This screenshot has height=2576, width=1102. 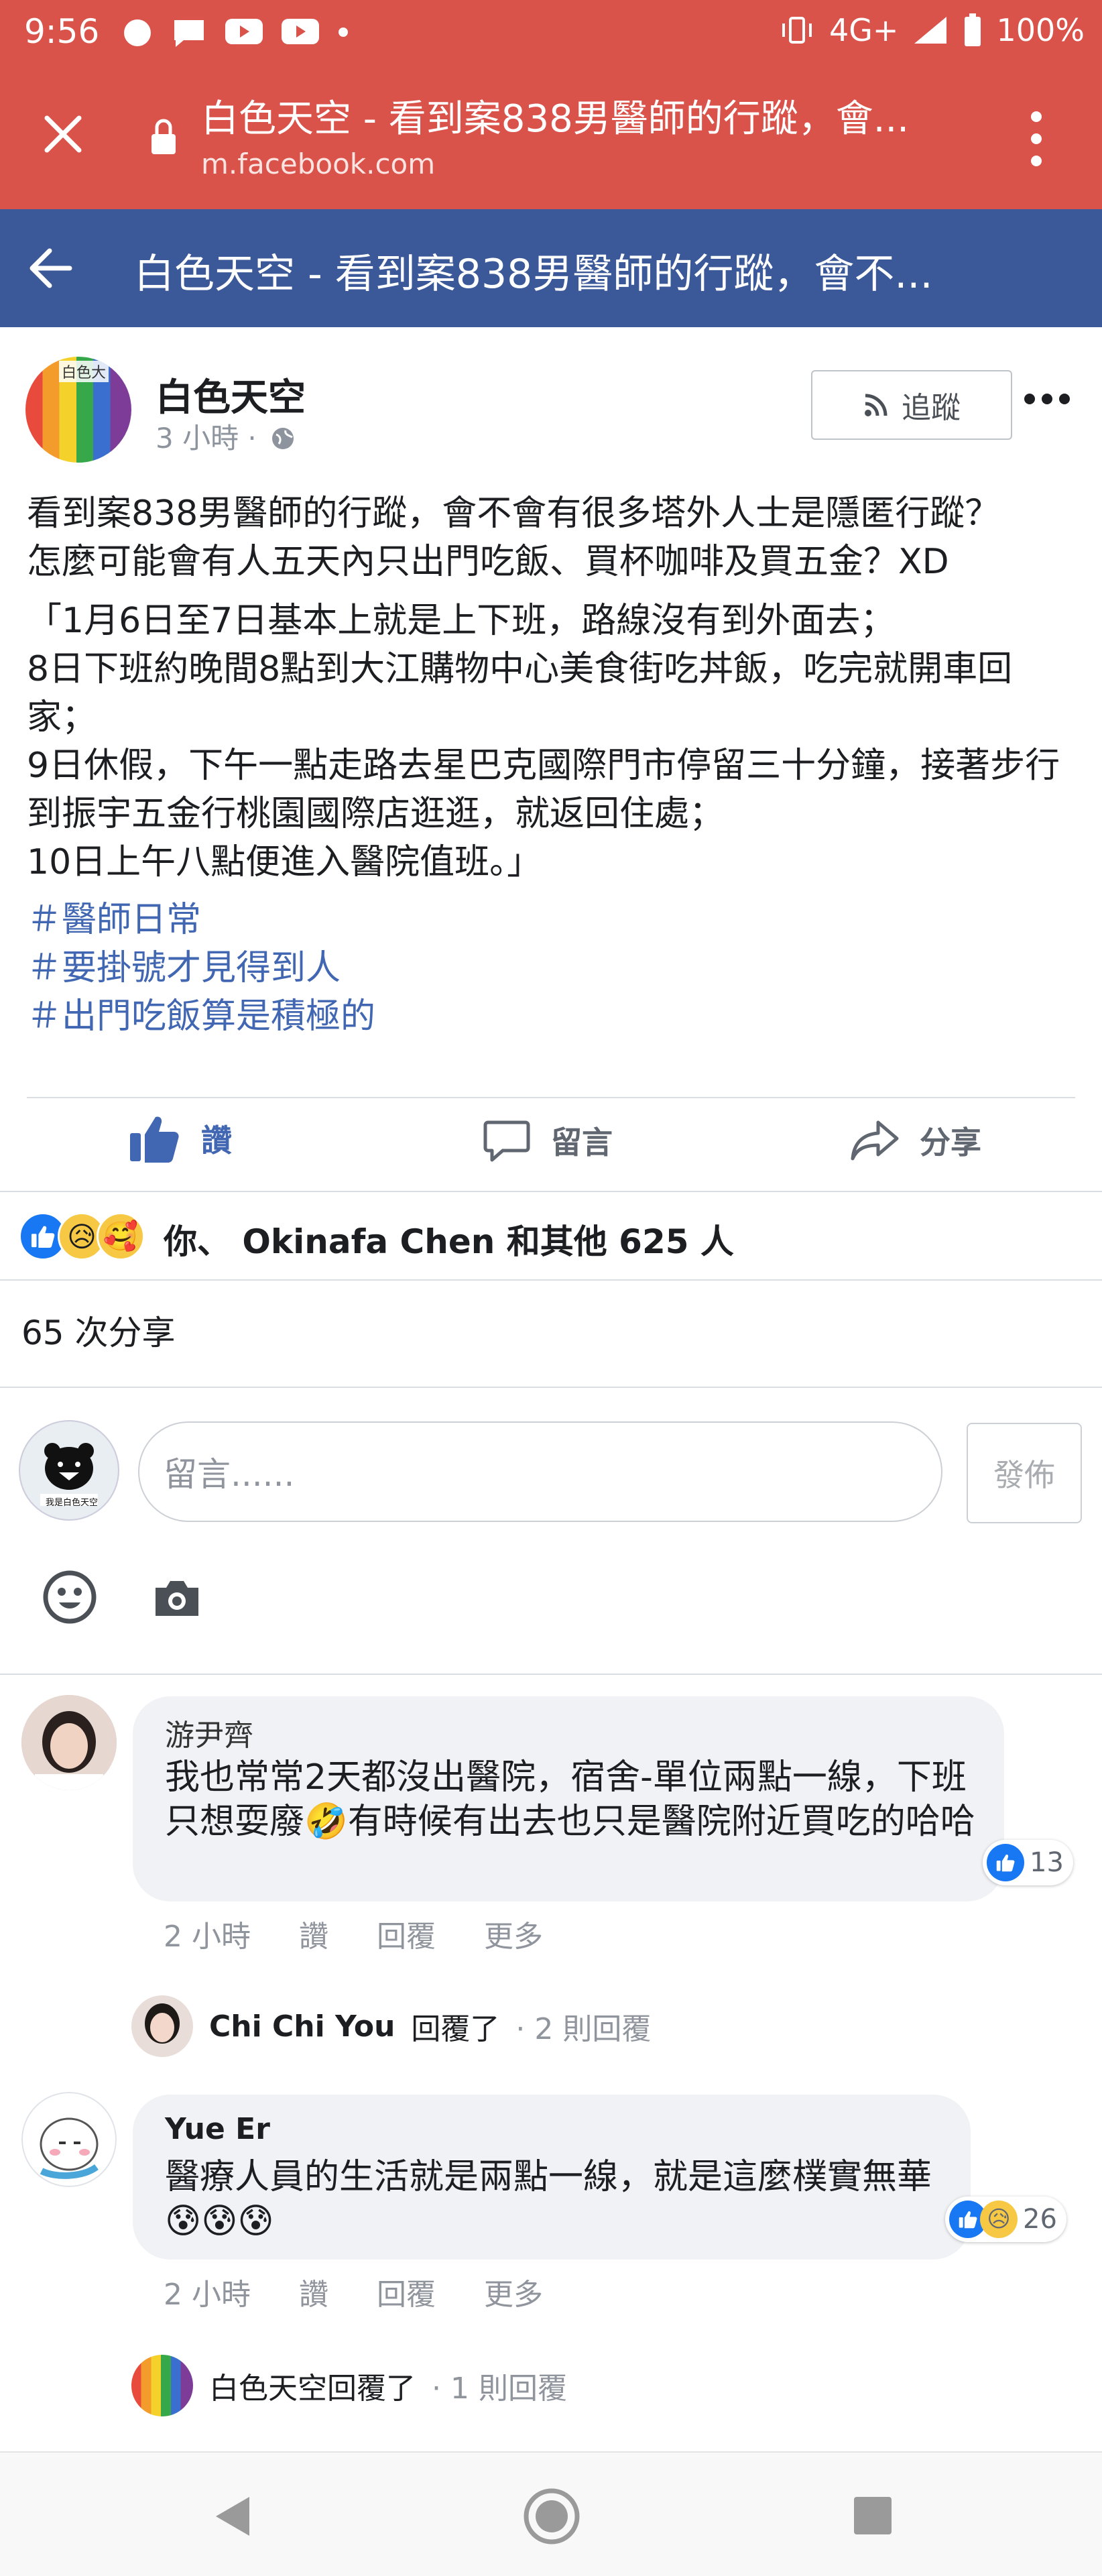 I want to click on comment-label: 留言, so click(x=582, y=1142).